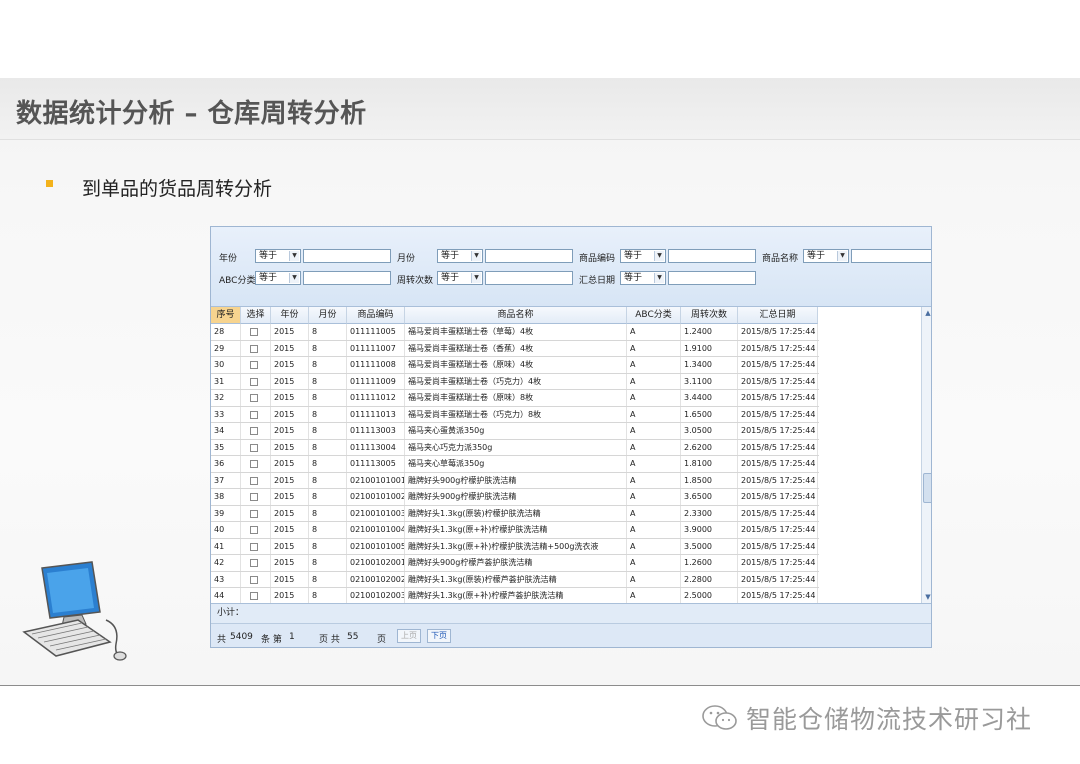  Describe the element at coordinates (654, 315) in the screenshot. I see `header-col-abc: ABC分类` at that location.